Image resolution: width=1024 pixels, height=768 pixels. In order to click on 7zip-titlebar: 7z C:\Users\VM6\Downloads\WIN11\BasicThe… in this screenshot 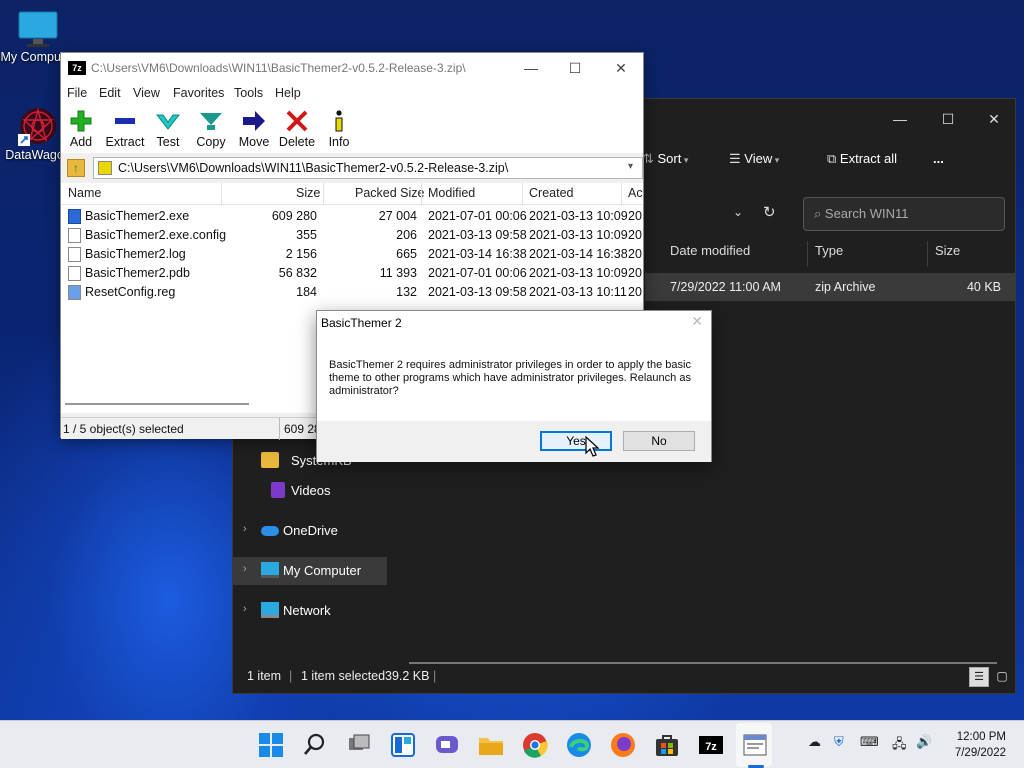, I will do `click(352, 68)`.